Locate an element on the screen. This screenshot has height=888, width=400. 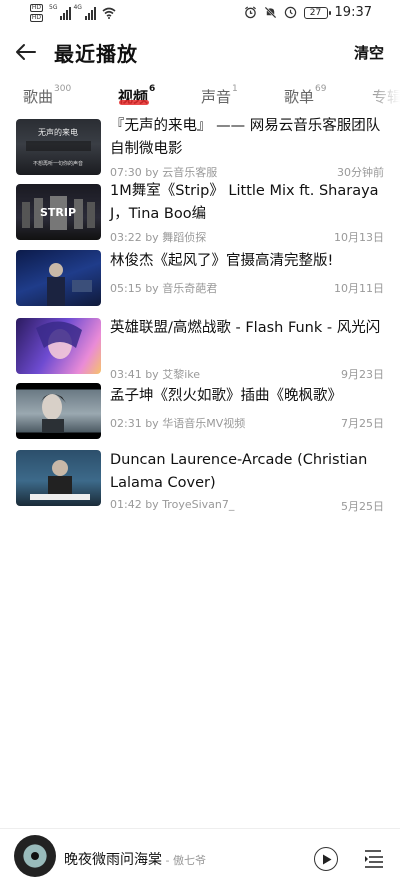
sim-icons: HD HD is located at coordinates (36, 13).